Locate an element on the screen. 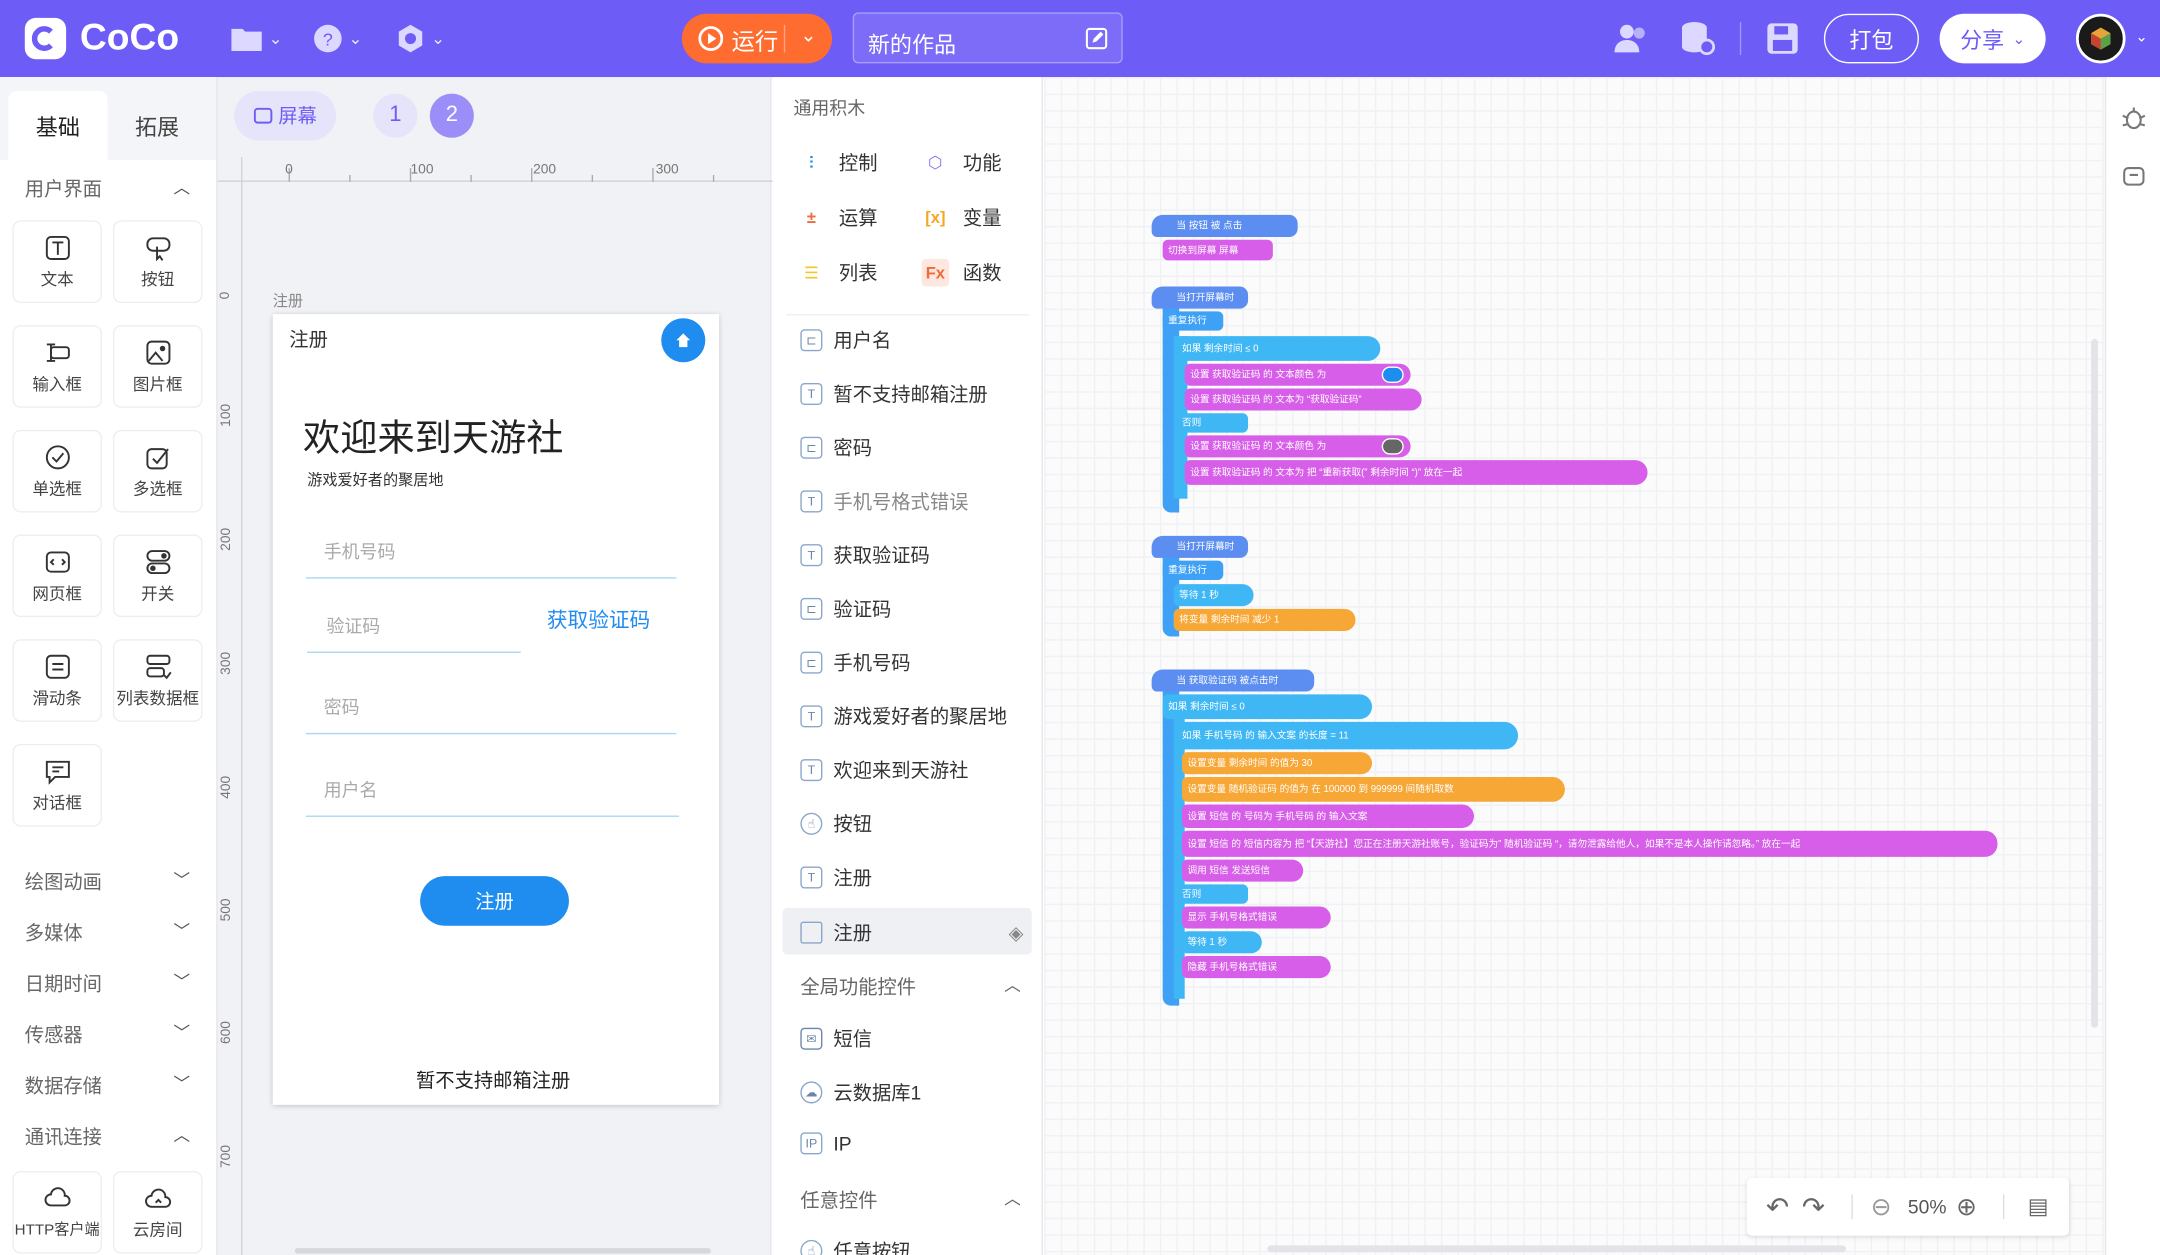  file-menu: ⌄ is located at coordinates (256, 39).